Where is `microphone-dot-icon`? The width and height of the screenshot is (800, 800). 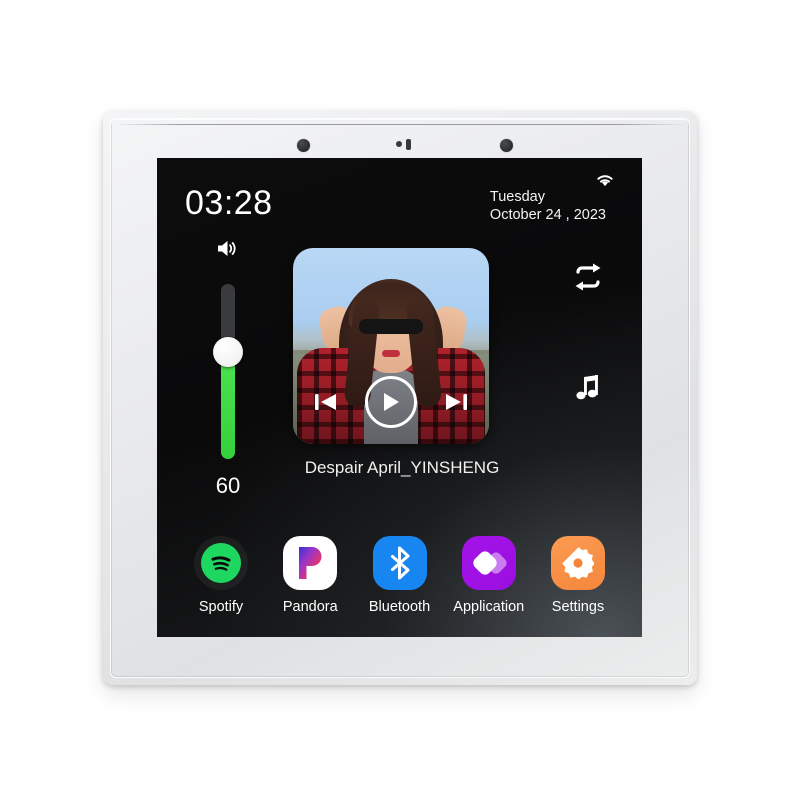
microphone-dot-icon is located at coordinates (399, 144).